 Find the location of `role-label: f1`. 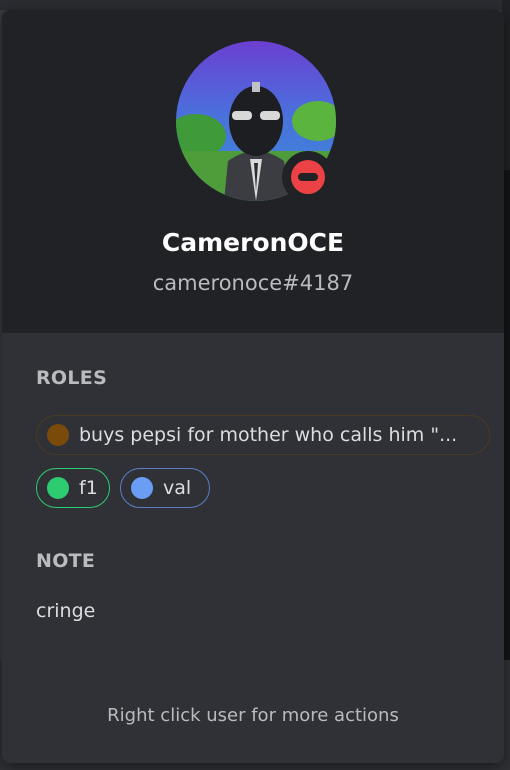

role-label: f1 is located at coordinates (88, 488).